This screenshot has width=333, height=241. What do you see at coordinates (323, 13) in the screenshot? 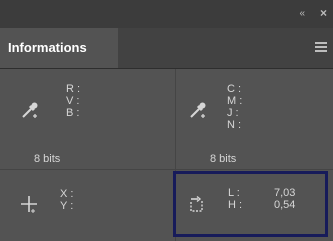
I see `close-panel-icon: ×` at bounding box center [323, 13].